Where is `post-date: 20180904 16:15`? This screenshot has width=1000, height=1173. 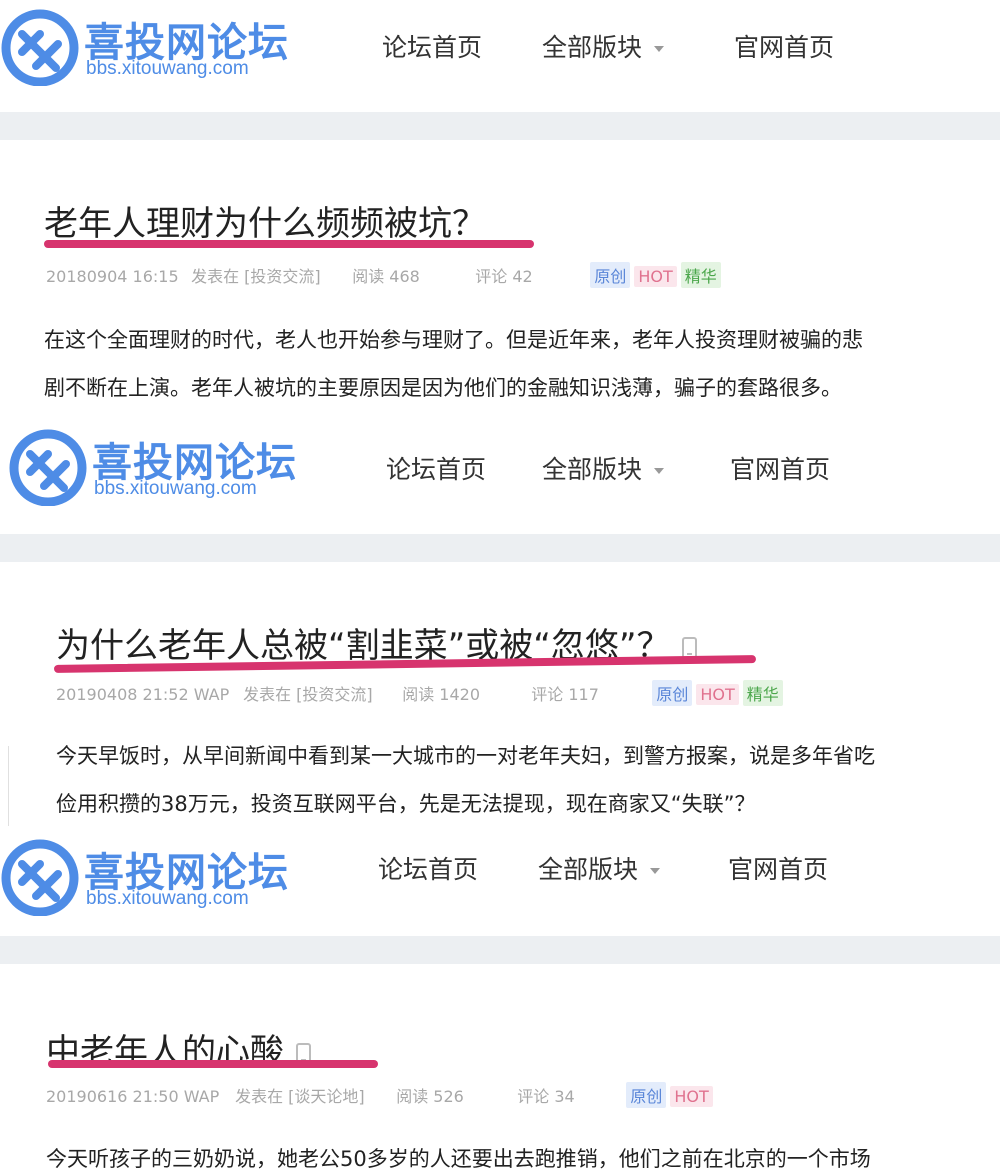 post-date: 20180904 16:15 is located at coordinates (112, 276).